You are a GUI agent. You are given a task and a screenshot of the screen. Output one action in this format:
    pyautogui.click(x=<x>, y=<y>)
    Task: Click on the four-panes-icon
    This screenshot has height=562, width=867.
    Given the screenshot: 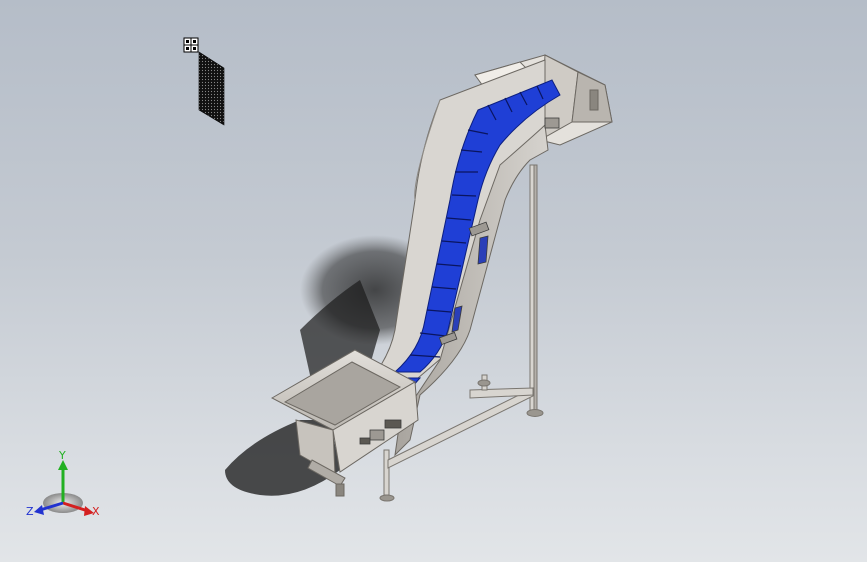 What is the action you would take?
    pyautogui.click(x=191, y=45)
    